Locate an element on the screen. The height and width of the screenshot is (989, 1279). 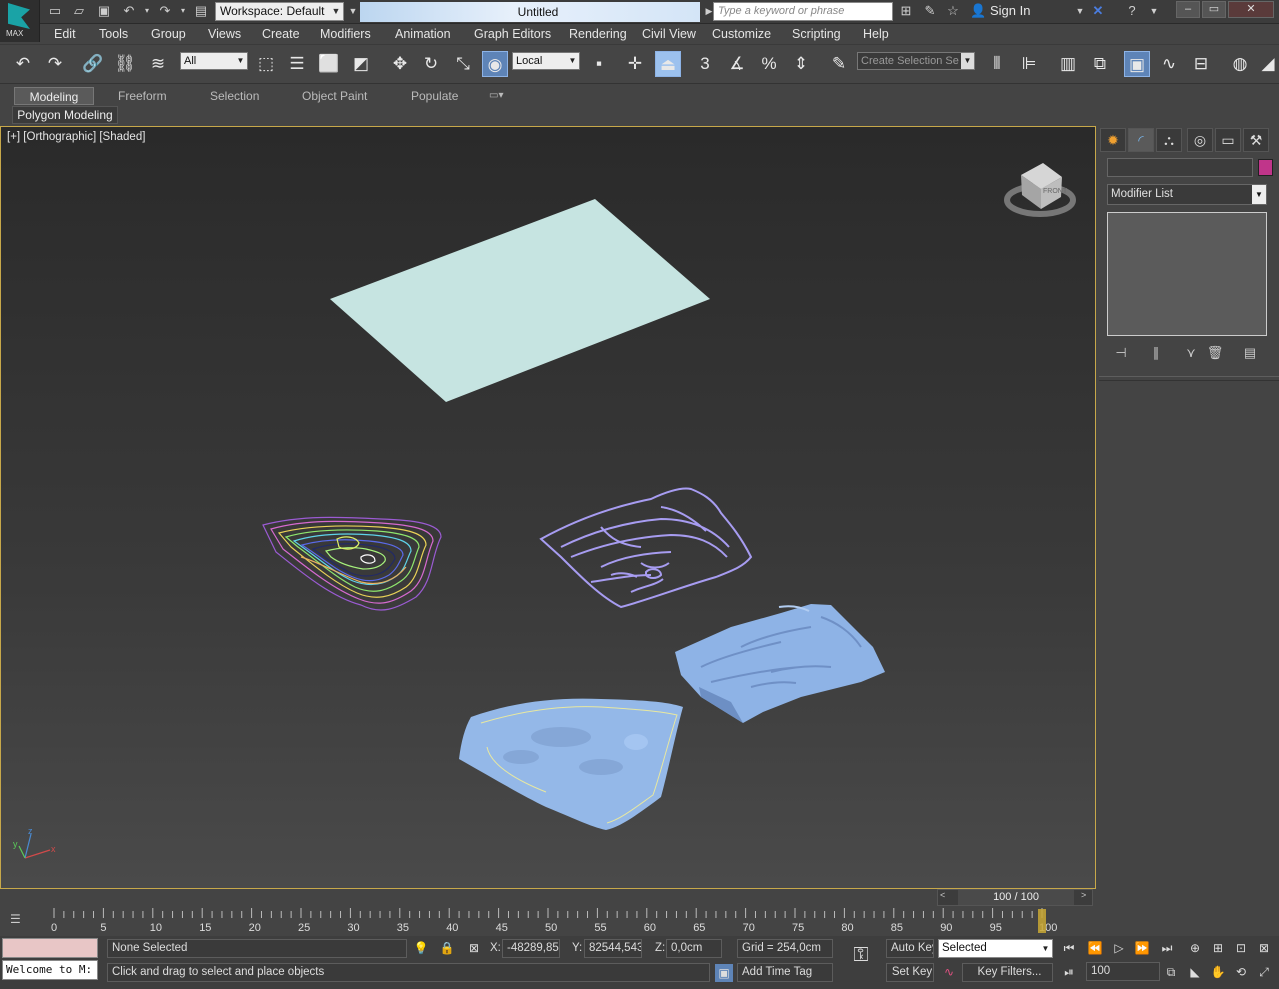
select-and-rotate-icon: ↻ is located at coordinates (431, 64).